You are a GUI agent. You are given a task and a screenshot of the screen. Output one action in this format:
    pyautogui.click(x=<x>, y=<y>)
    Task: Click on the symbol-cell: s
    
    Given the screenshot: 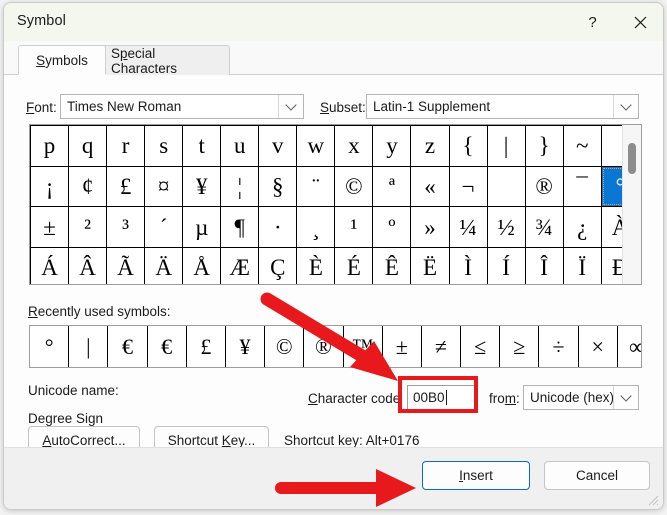 What is the action you would take?
    pyautogui.click(x=164, y=146)
    